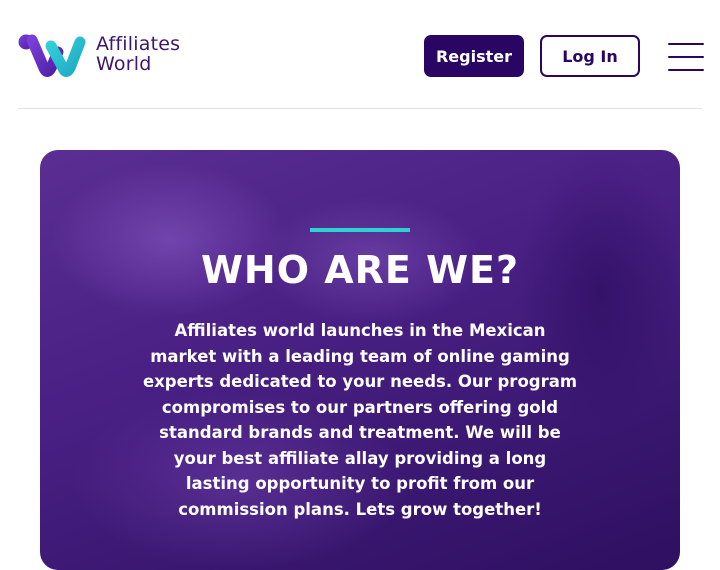  I want to click on section-title: WHO ARE WE?, so click(360, 270).